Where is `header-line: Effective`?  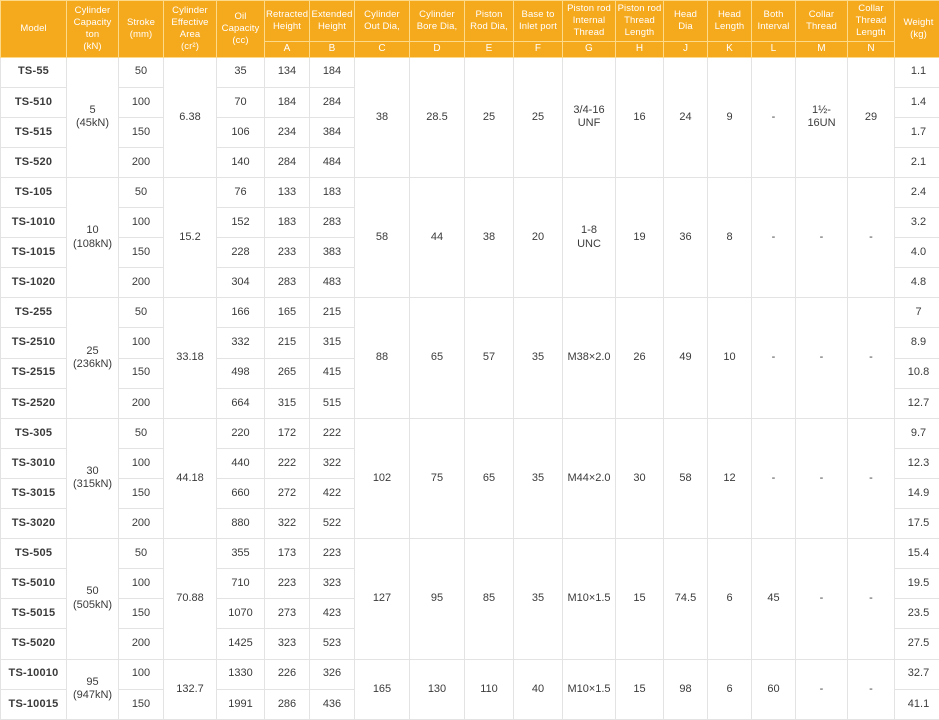 header-line: Effective is located at coordinates (190, 22).